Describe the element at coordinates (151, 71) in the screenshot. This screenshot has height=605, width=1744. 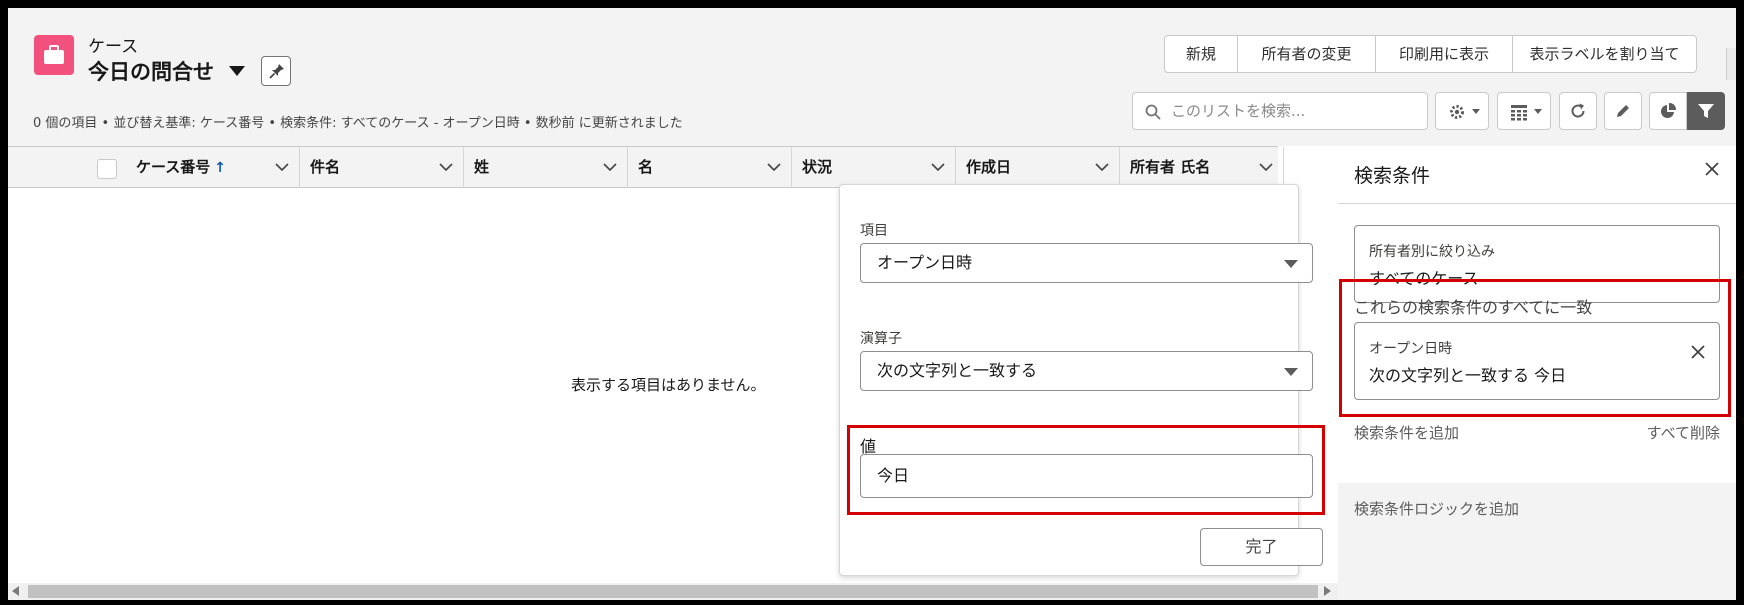
I see `list-view-title: 今日の問合せ` at that location.